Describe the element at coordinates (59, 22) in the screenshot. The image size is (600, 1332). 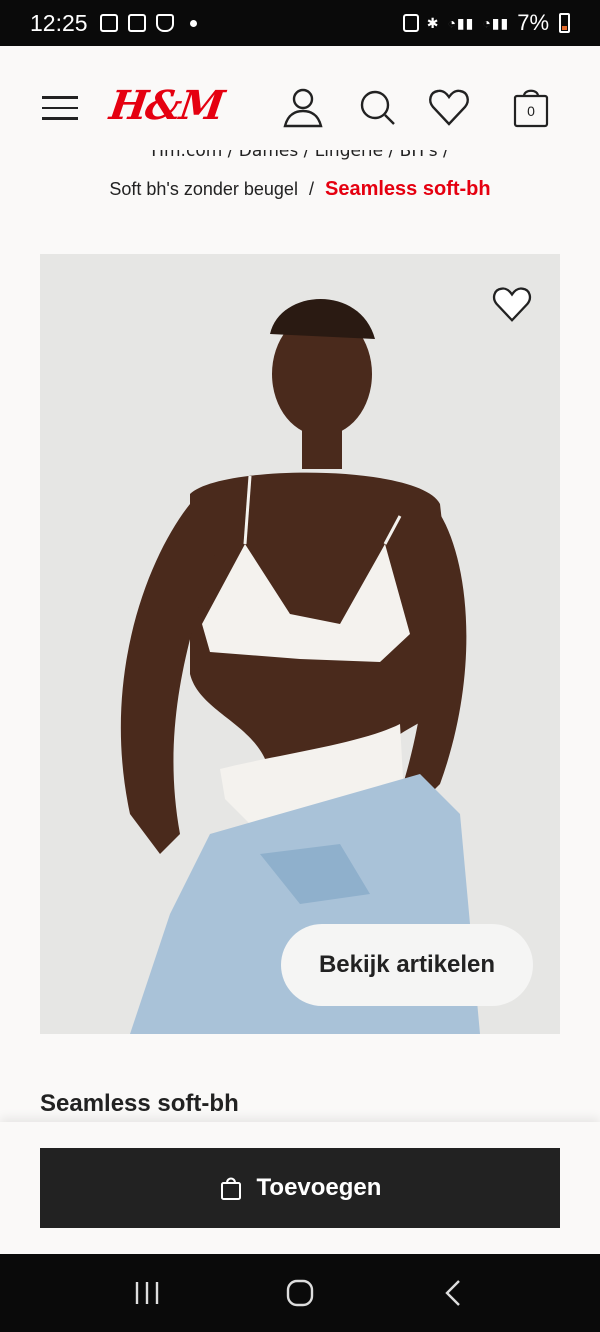
I see `status-time: 12:25` at that location.